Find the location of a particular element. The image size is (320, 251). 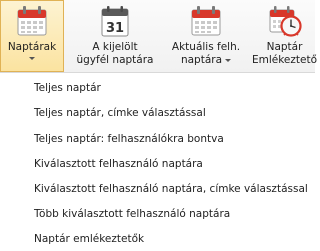

menu-item-multiple-selected-users-calendar: Több kiválasztott felhasználó naptára is located at coordinates (132, 214).